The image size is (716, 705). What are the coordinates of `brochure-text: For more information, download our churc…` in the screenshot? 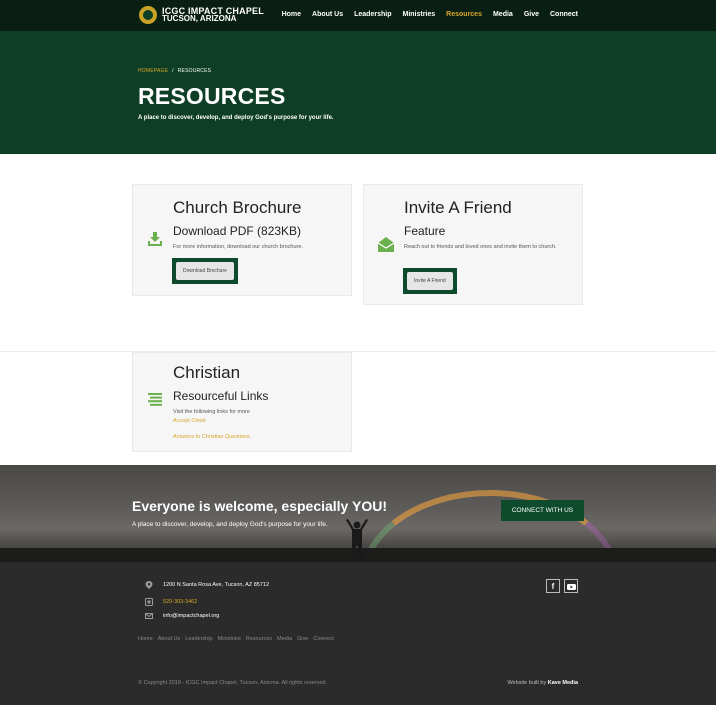 It's located at (238, 247).